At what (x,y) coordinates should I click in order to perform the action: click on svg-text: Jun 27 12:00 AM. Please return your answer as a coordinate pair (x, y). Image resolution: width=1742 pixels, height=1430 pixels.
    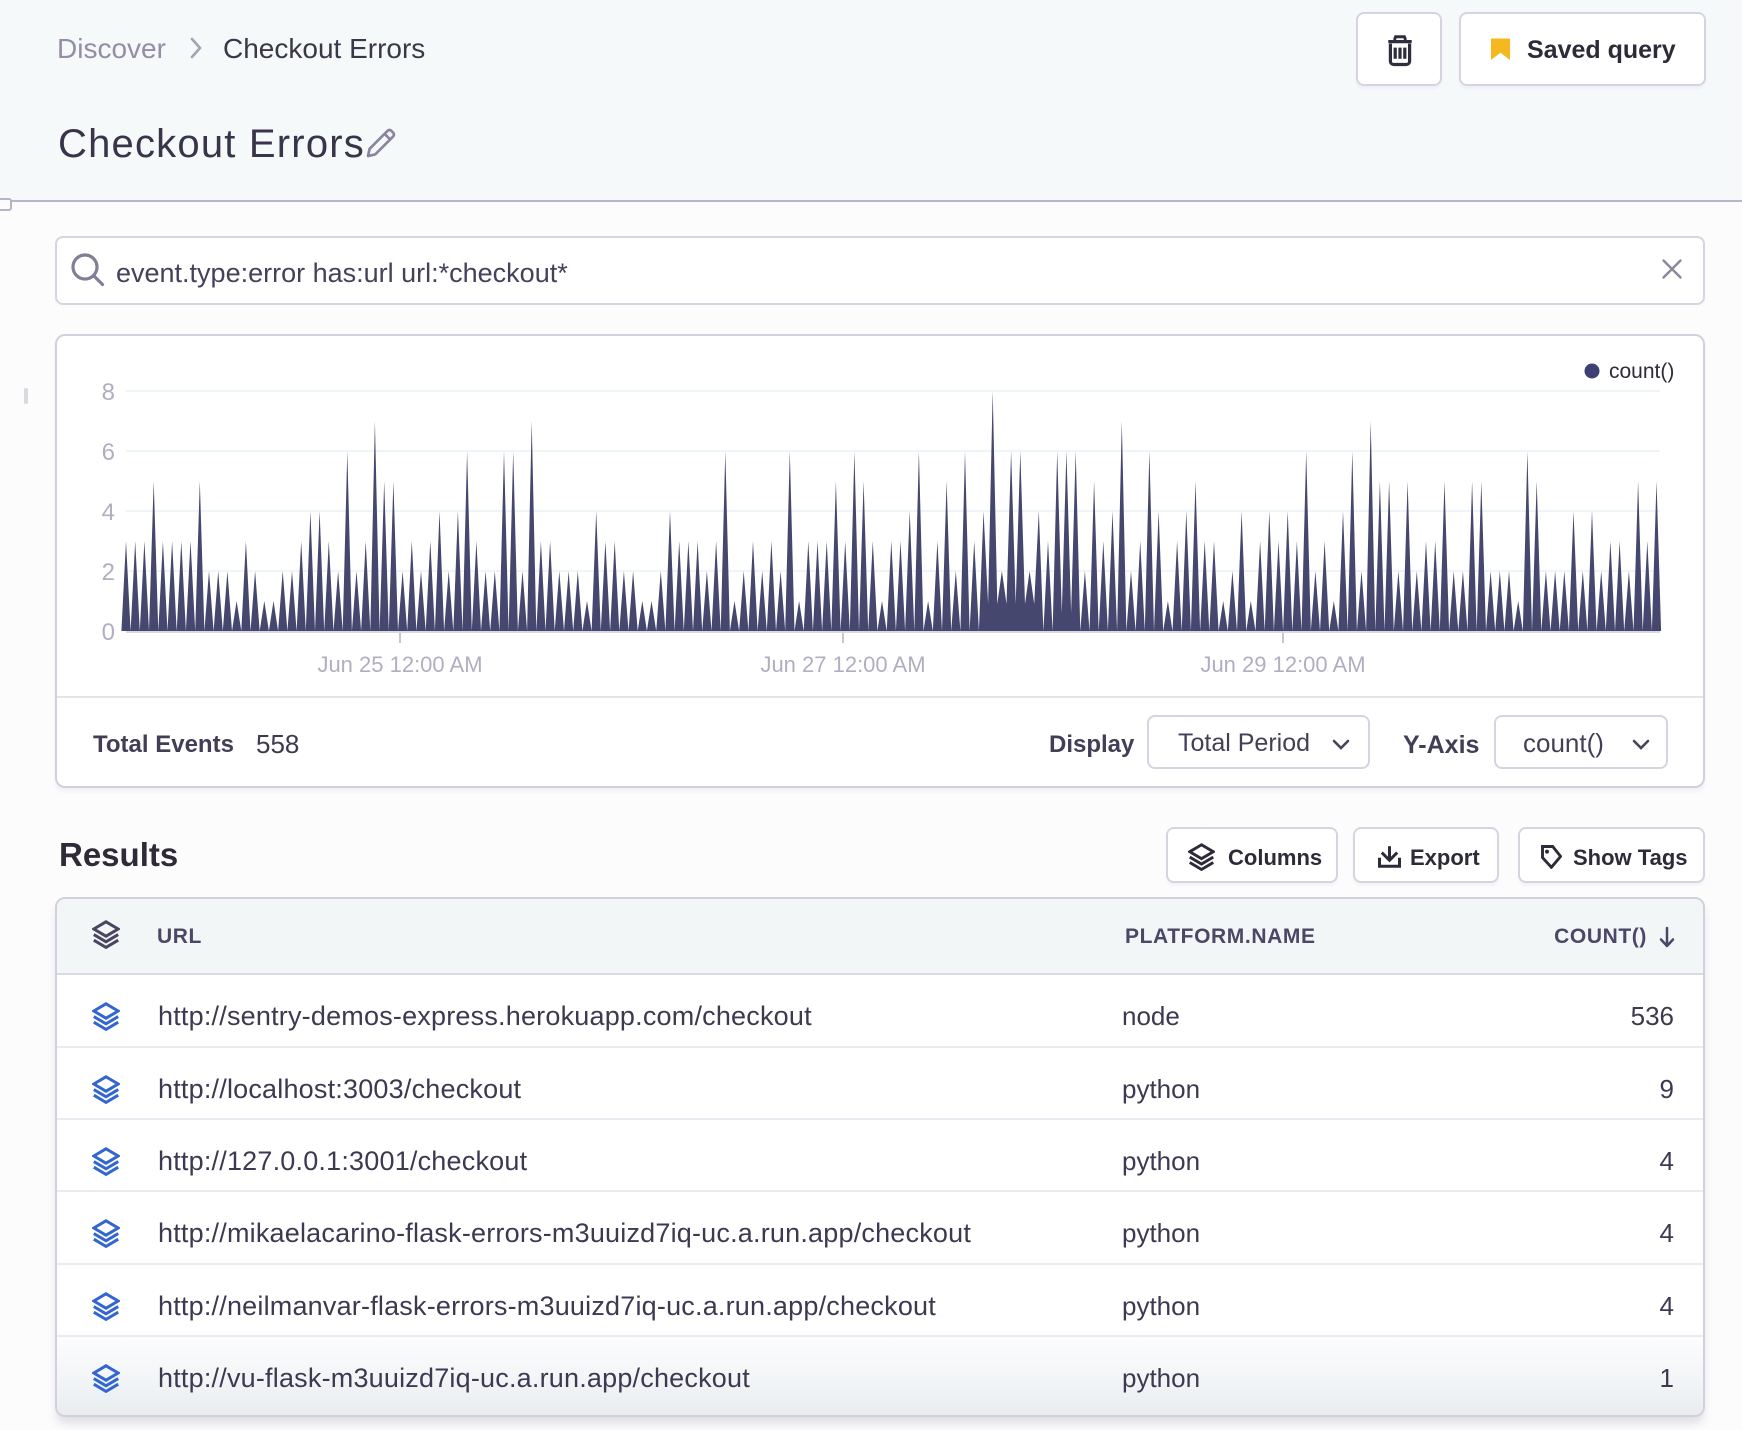
    Looking at the image, I should click on (842, 664).